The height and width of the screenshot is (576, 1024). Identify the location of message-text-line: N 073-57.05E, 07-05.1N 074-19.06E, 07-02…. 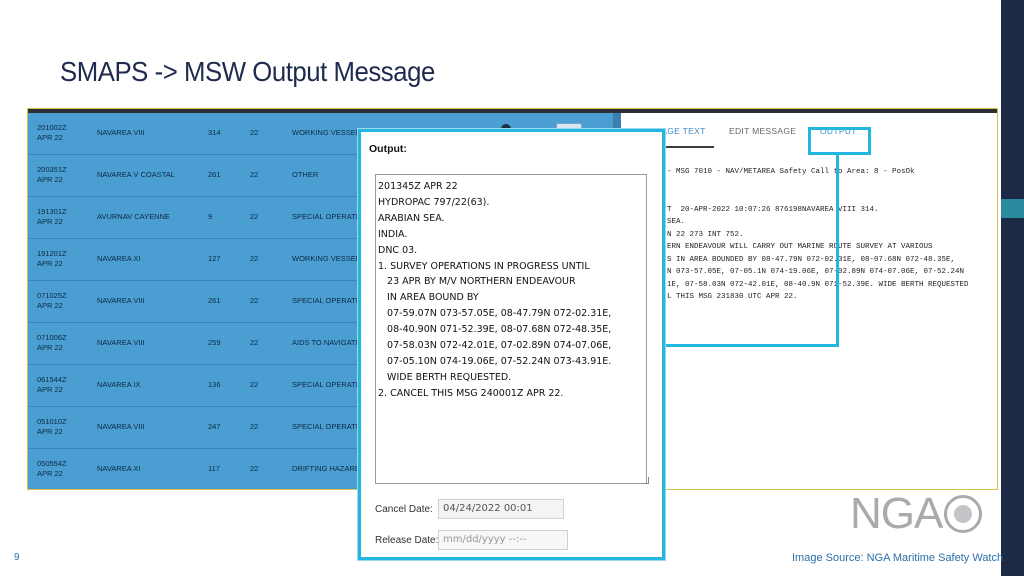
(816, 272).